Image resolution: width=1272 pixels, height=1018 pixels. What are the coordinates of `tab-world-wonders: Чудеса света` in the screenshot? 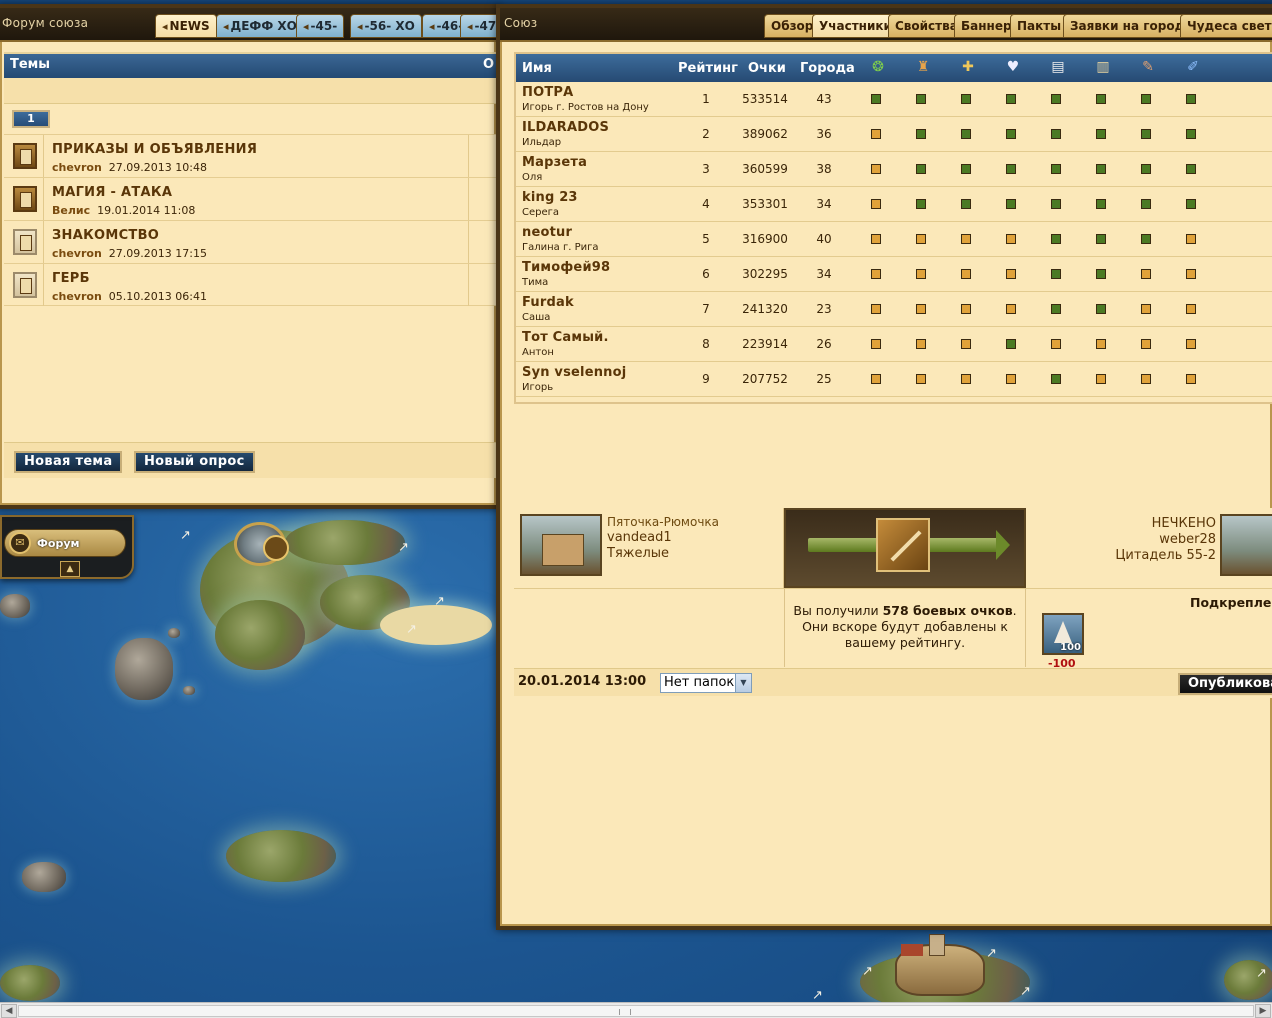 It's located at (1226, 26).